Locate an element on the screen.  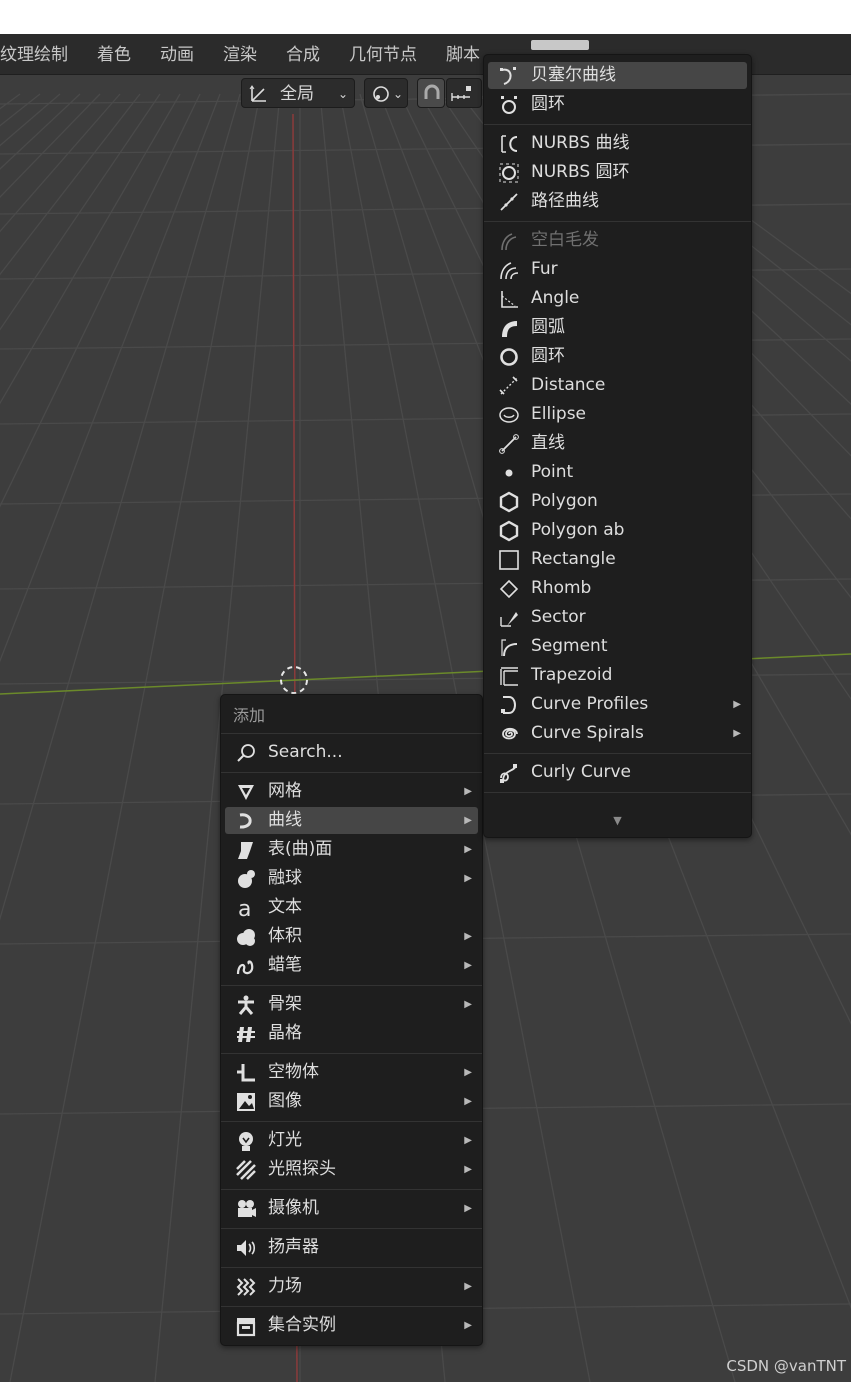
curly-curve-icon is located at coordinates (509, 773).